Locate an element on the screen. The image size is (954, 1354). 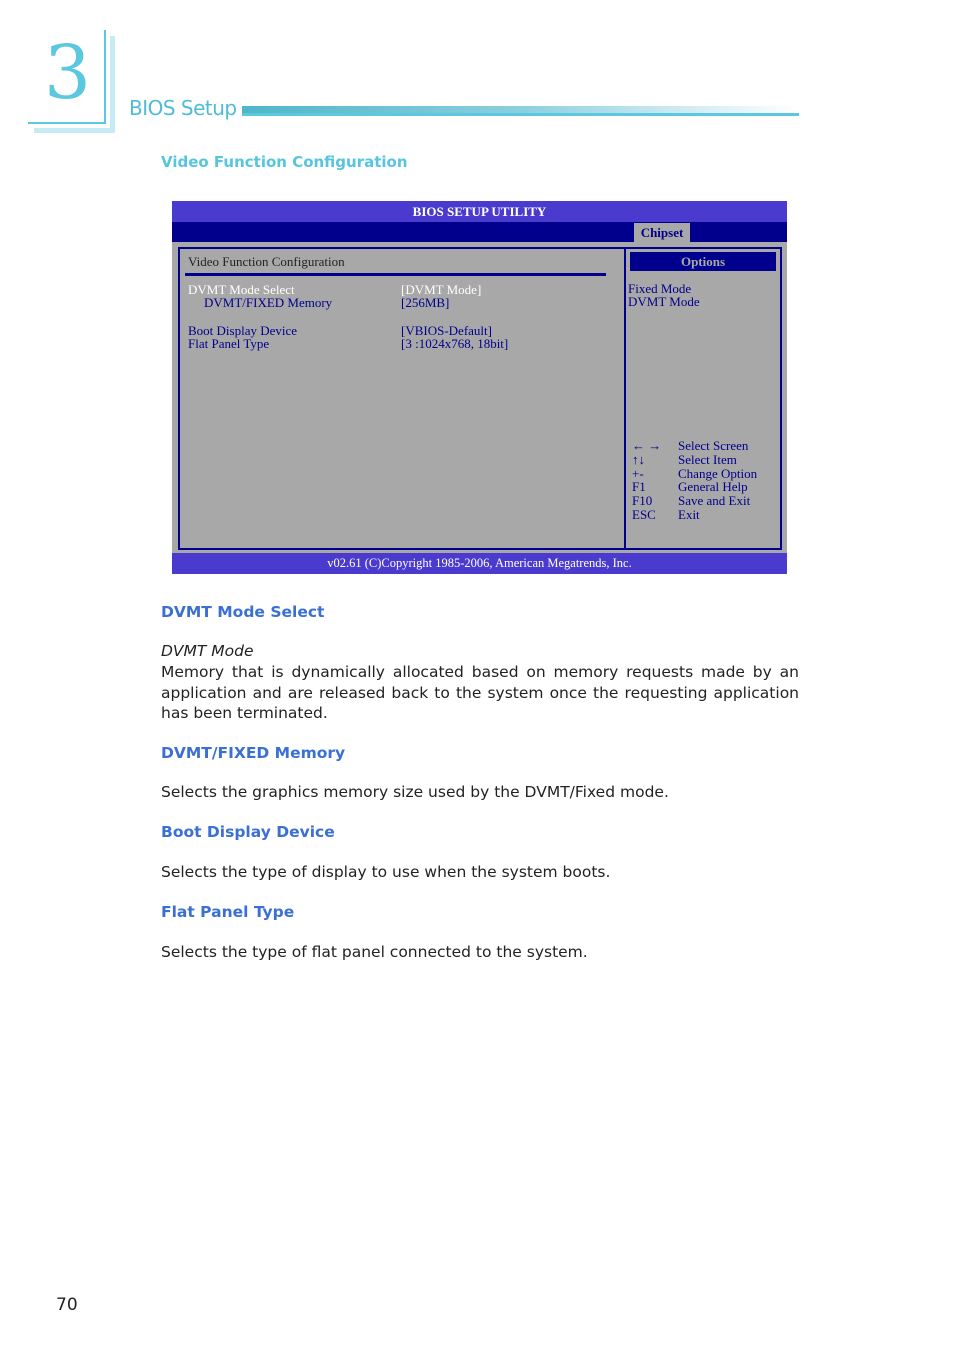
heading-dvmt-fixed-memory: DVMT/FIXED Memory is located at coordinates (253, 753).